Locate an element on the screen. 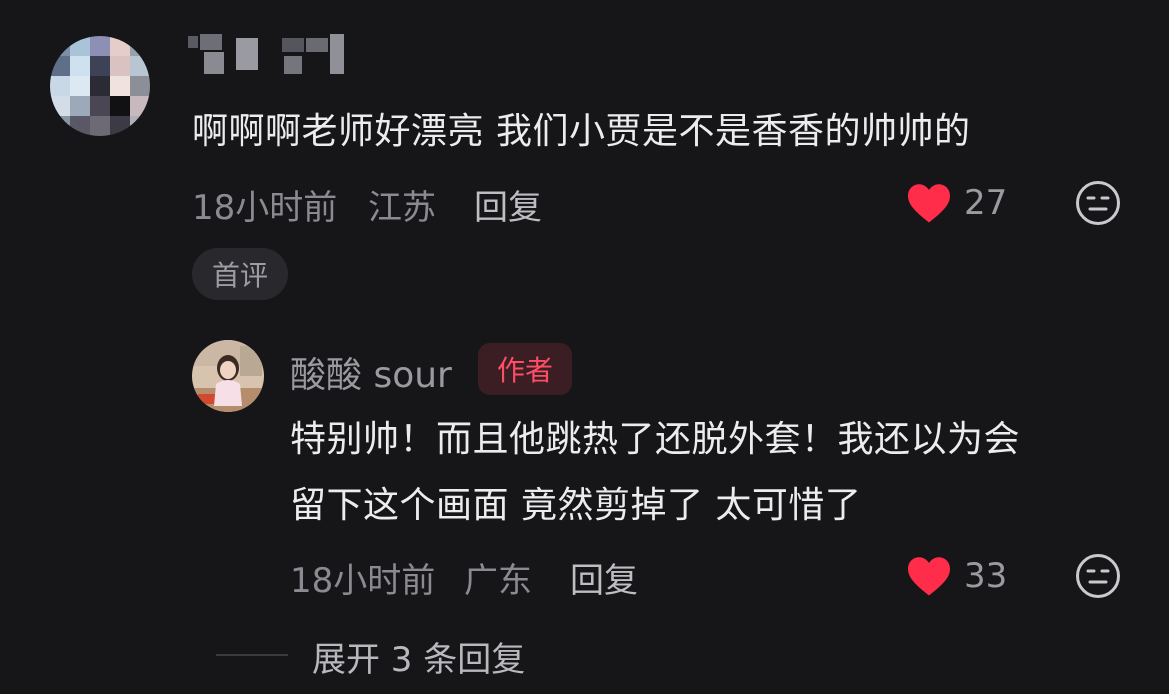 This screenshot has height=694, width=1169. commenter-avatar is located at coordinates (100, 86).